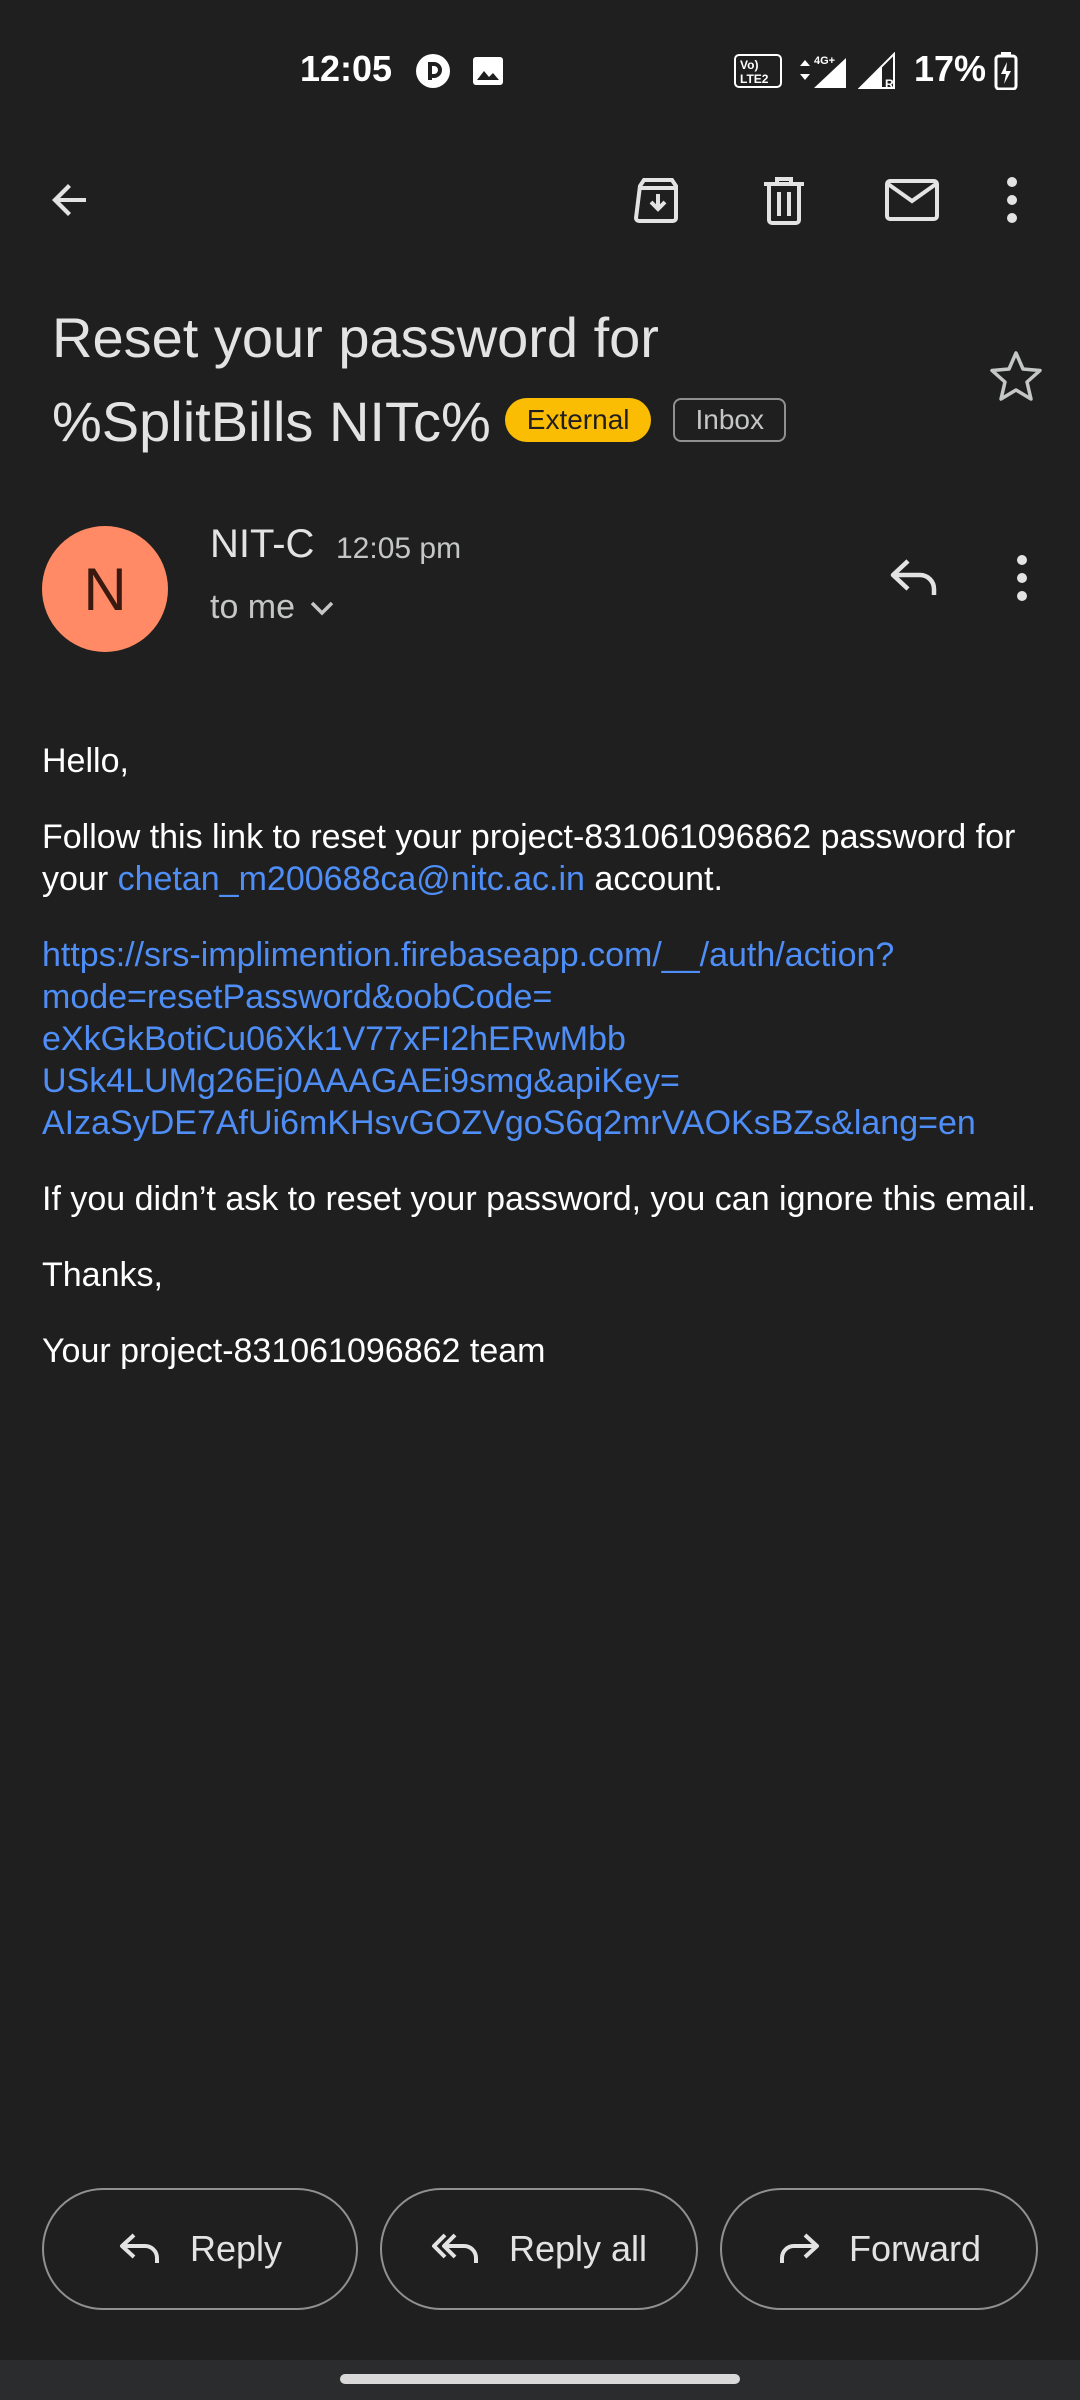 The image size is (1080, 2400). What do you see at coordinates (102, 1275) in the screenshot?
I see `thanks-text: Thanks,` at bounding box center [102, 1275].